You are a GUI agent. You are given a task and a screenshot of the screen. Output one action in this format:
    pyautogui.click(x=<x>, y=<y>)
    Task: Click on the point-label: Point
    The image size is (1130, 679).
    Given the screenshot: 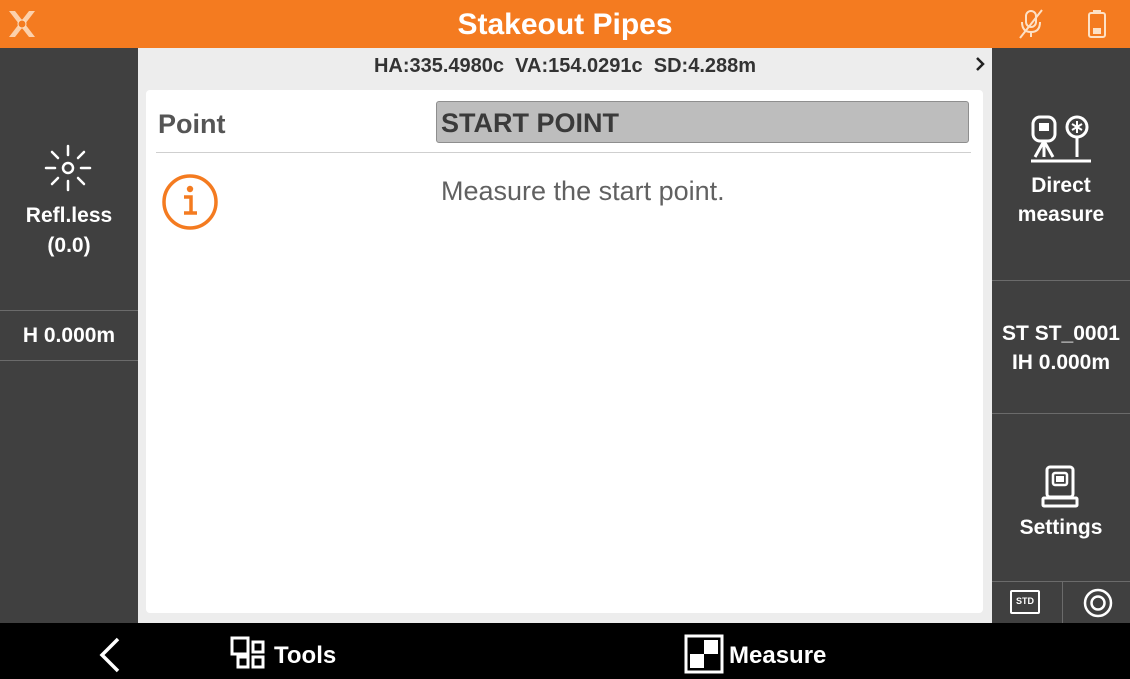 What is the action you would take?
    pyautogui.click(x=192, y=124)
    